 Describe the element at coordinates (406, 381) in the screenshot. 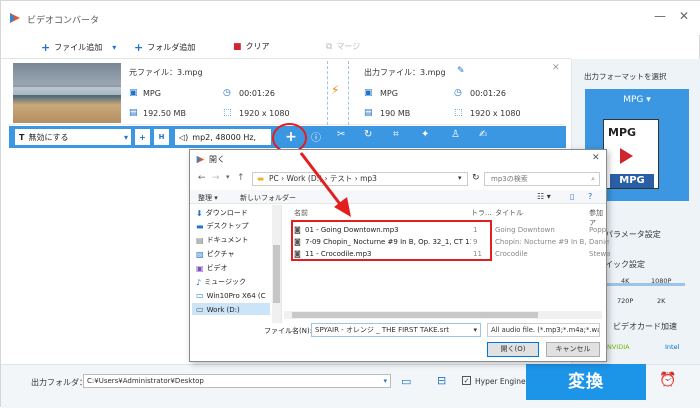

I see `folder-icon: ▭` at that location.